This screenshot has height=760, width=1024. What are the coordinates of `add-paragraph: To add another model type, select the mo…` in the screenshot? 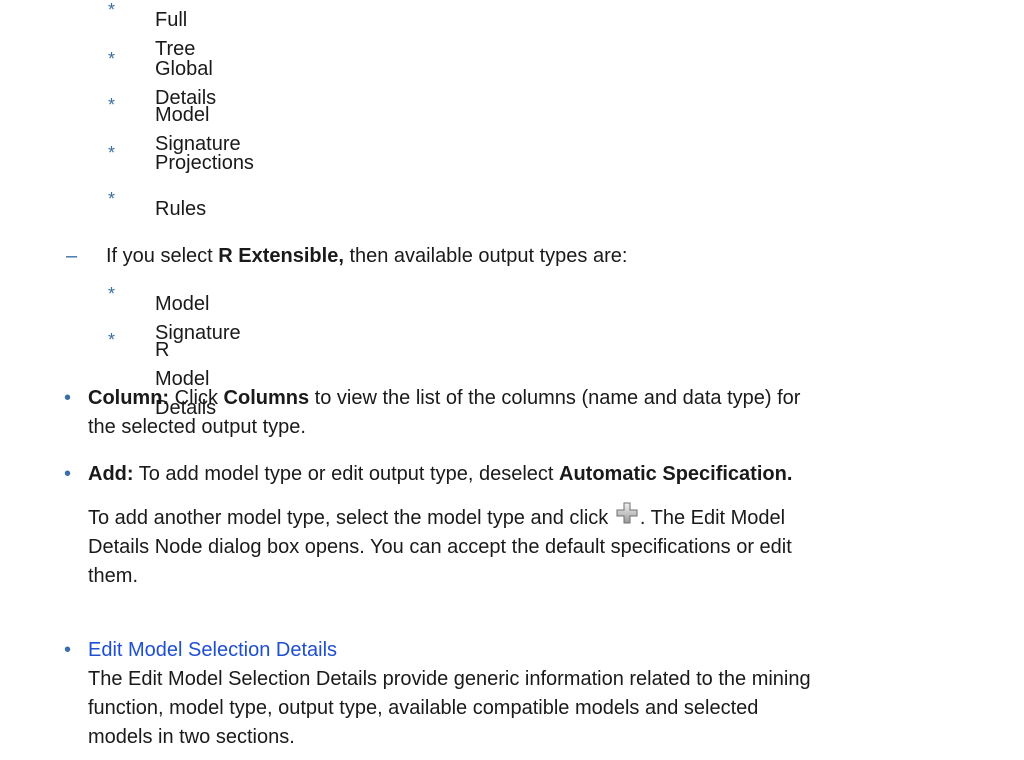 It's located at (440, 546).